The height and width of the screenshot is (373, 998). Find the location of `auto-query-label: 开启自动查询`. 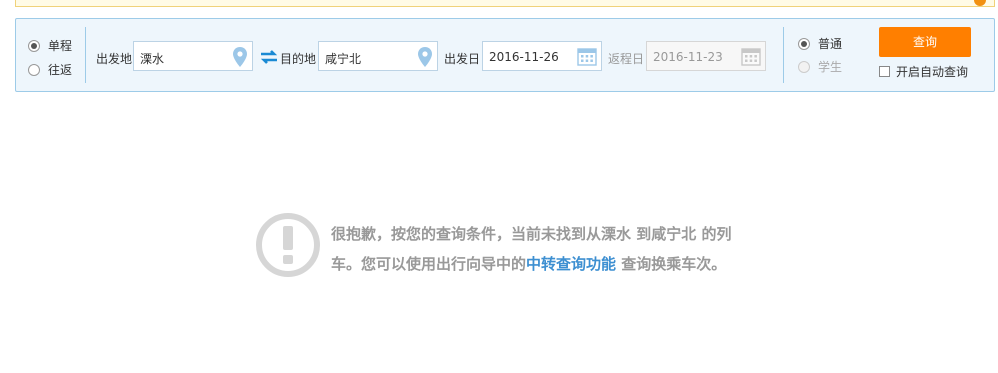

auto-query-label: 开启自动查询 is located at coordinates (932, 72).